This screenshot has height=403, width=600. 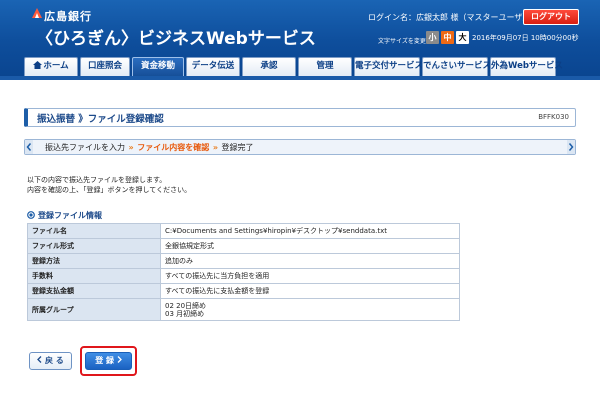 I want to click on logout-button: ログアウト, so click(x=551, y=17).